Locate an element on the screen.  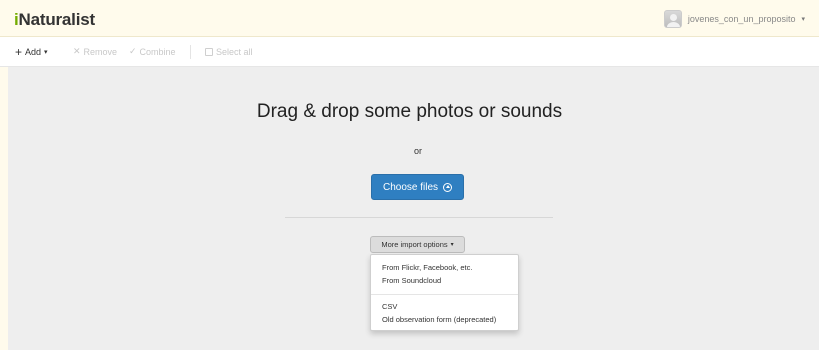
add-button: + Add ▾ is located at coordinates (31, 52).